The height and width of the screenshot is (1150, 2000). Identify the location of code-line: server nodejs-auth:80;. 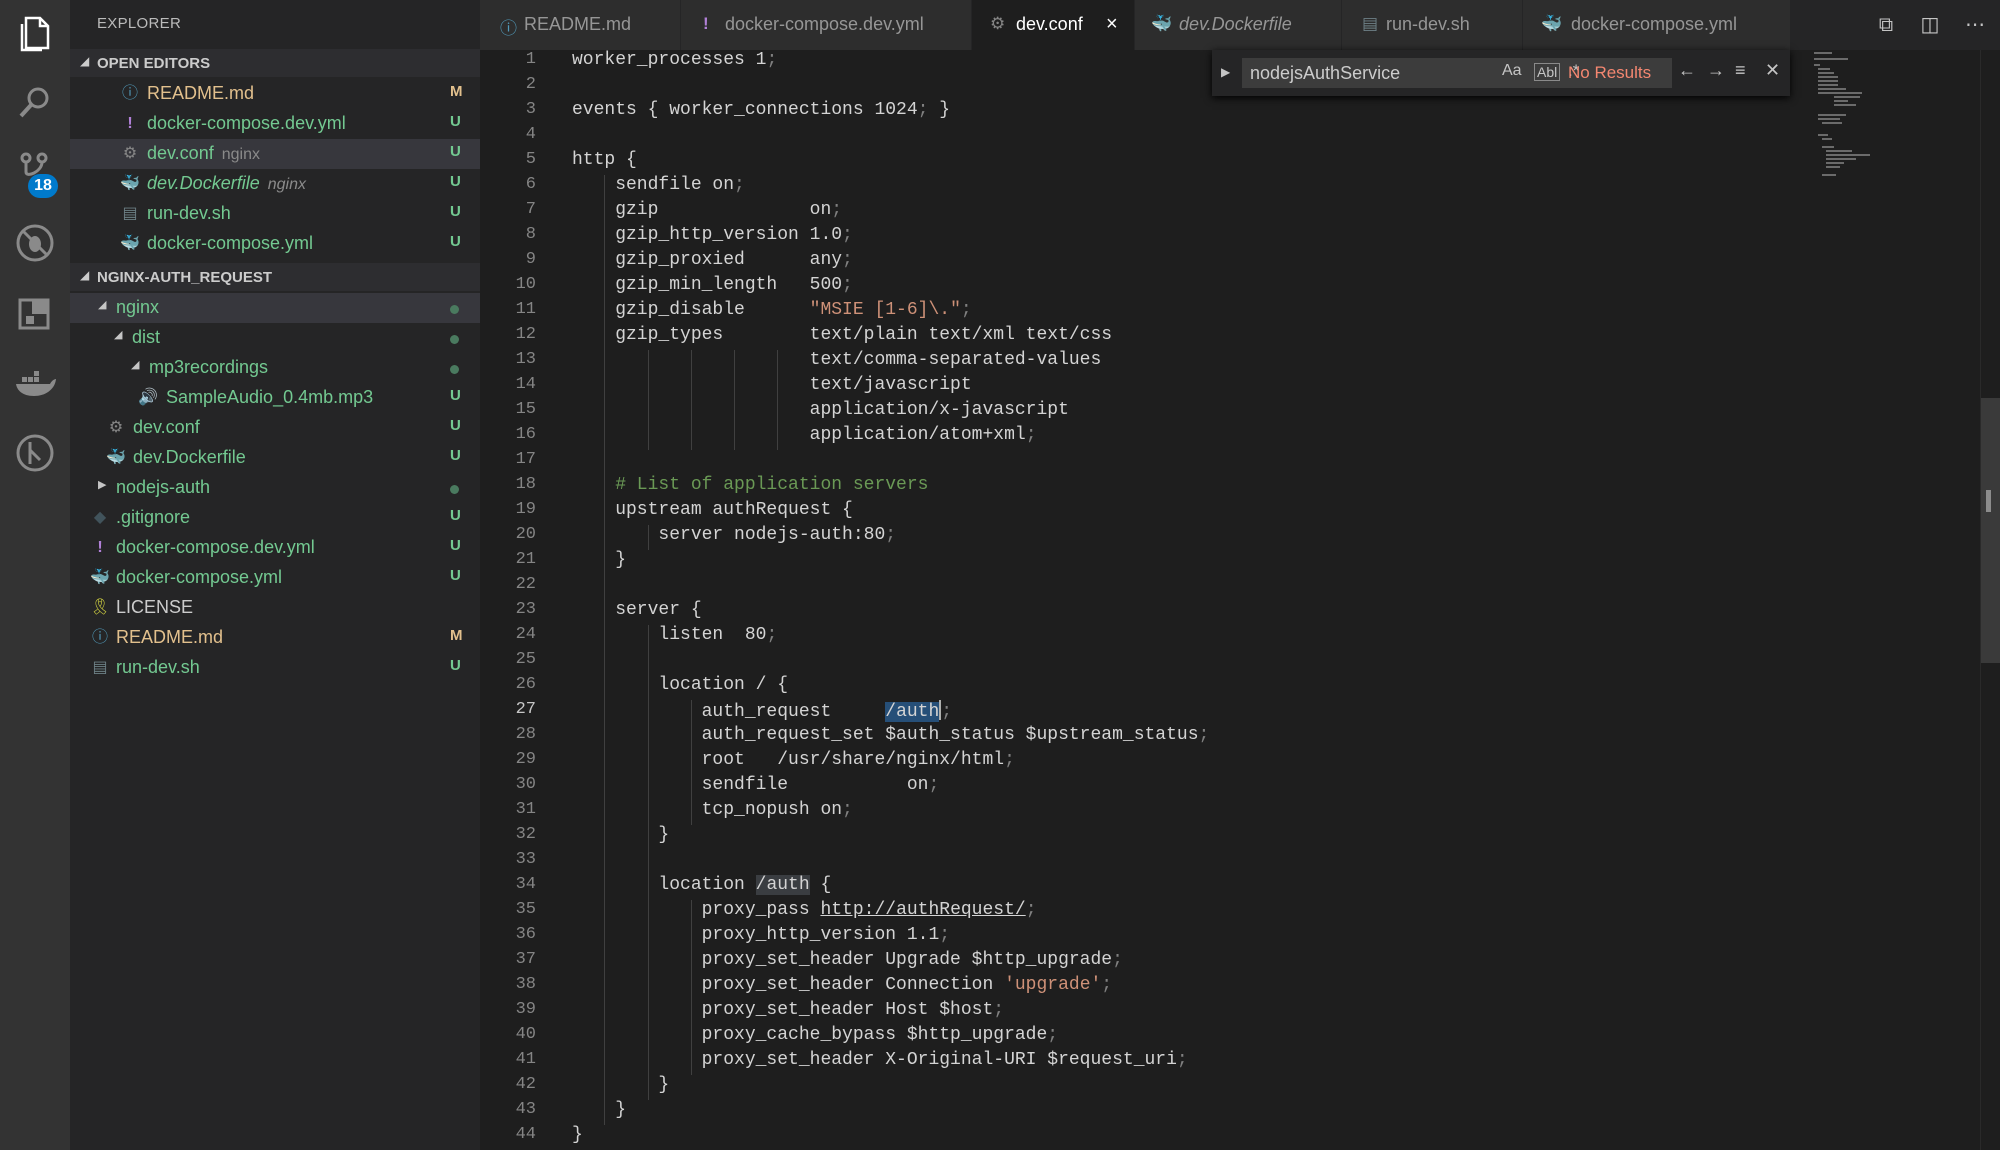
(734, 535).